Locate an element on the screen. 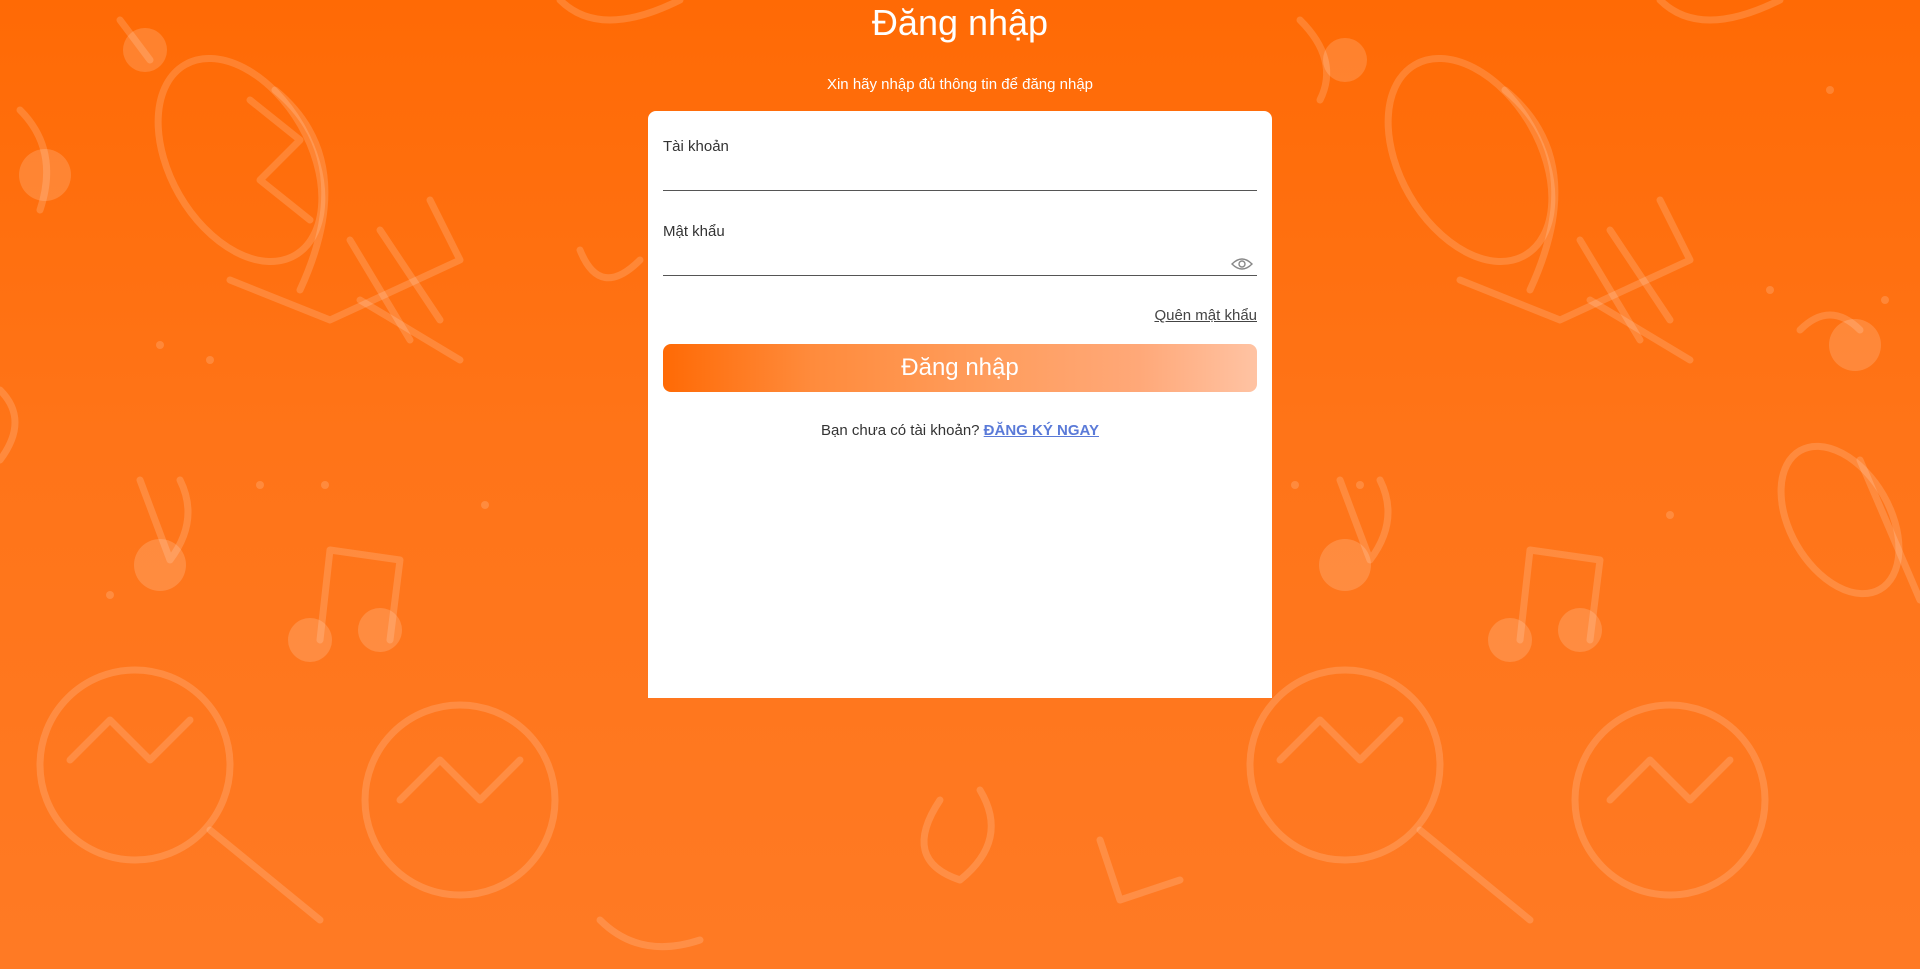 This screenshot has height=969, width=1920. page-title: Đăng nhập is located at coordinates (960, 22).